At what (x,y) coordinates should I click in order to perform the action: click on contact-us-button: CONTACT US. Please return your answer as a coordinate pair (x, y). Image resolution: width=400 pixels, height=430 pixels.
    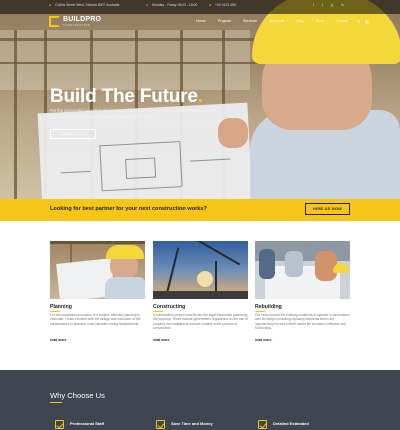
    Looking at the image, I should click on (73, 134).